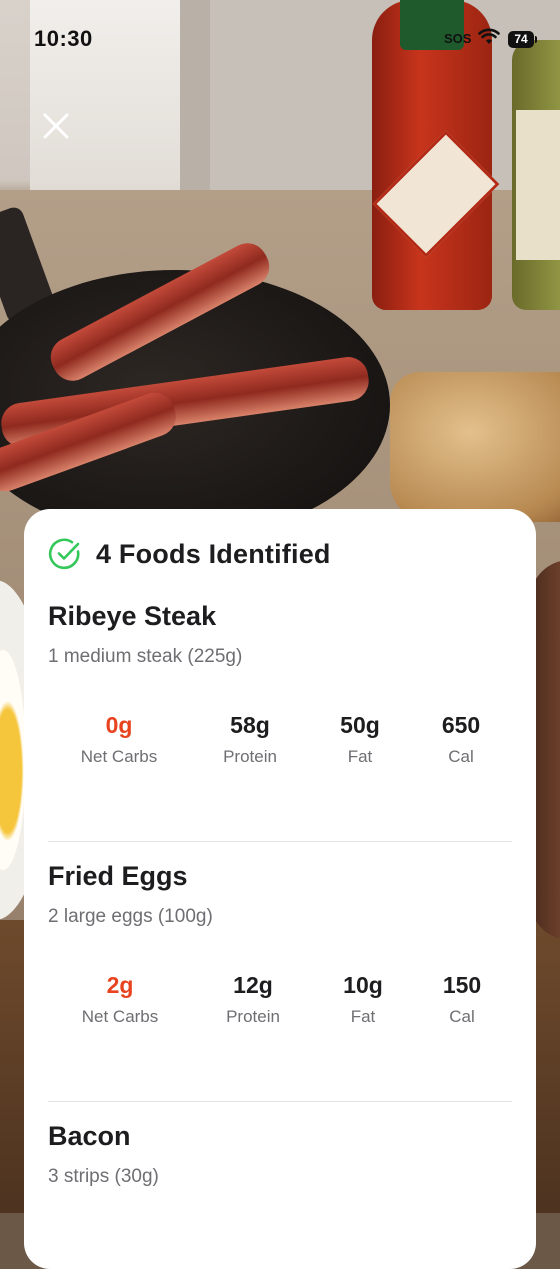 The image size is (560, 1269). What do you see at coordinates (119, 739) in the screenshot?
I see `macro-net-carbs: 0g Net Carbs` at bounding box center [119, 739].